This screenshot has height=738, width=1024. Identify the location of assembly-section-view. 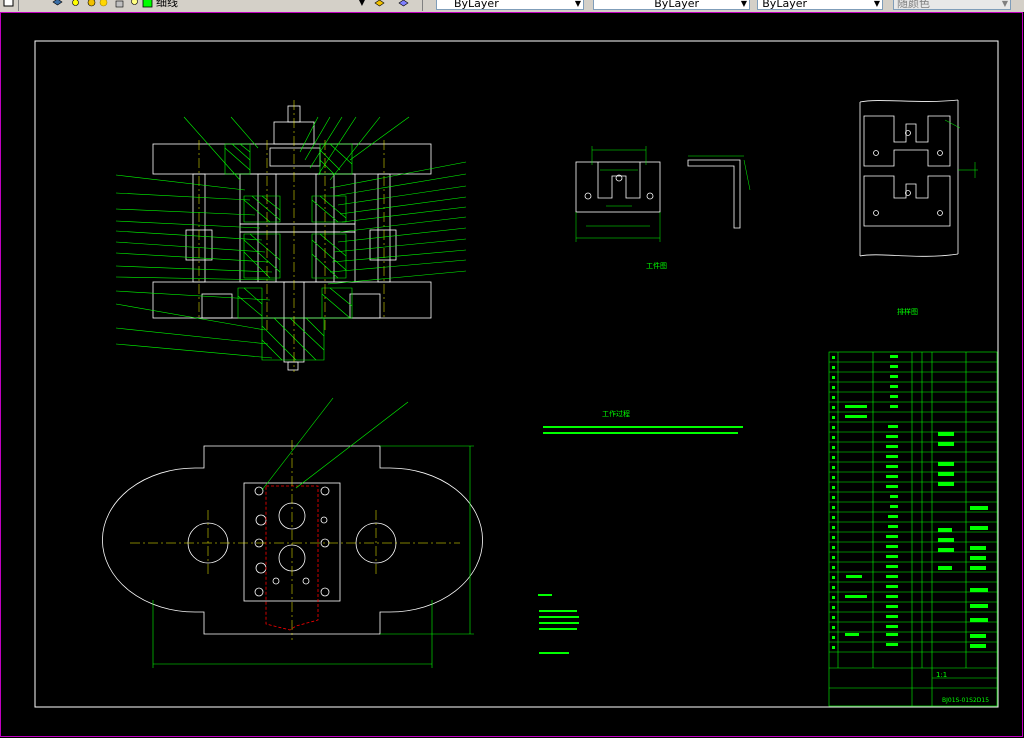
(292, 238).